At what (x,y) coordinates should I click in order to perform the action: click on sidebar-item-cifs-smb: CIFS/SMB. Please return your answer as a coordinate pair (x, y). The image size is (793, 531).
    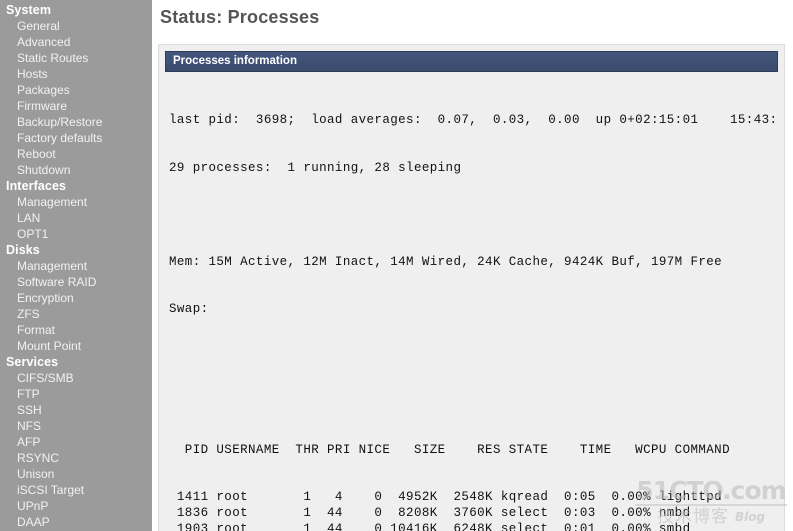
    Looking at the image, I should click on (76, 378).